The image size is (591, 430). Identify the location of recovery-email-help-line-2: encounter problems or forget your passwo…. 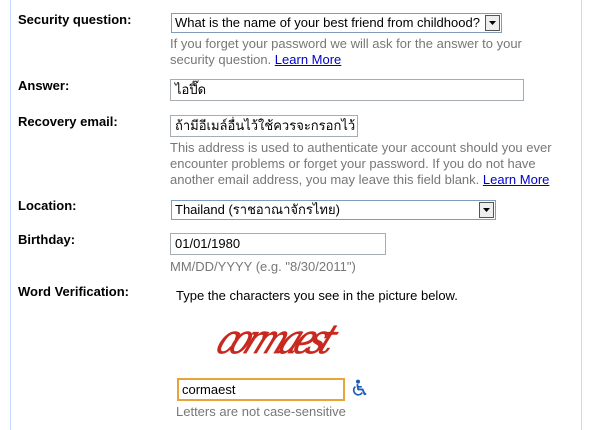
(353, 163).